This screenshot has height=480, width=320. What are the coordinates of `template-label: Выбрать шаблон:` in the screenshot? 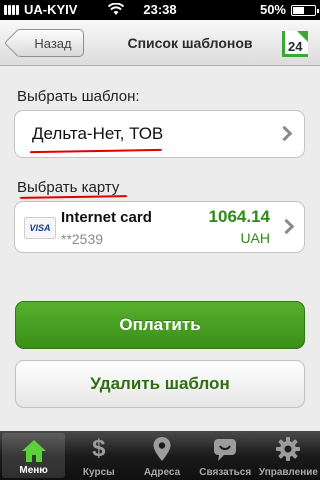 It's located at (78, 96).